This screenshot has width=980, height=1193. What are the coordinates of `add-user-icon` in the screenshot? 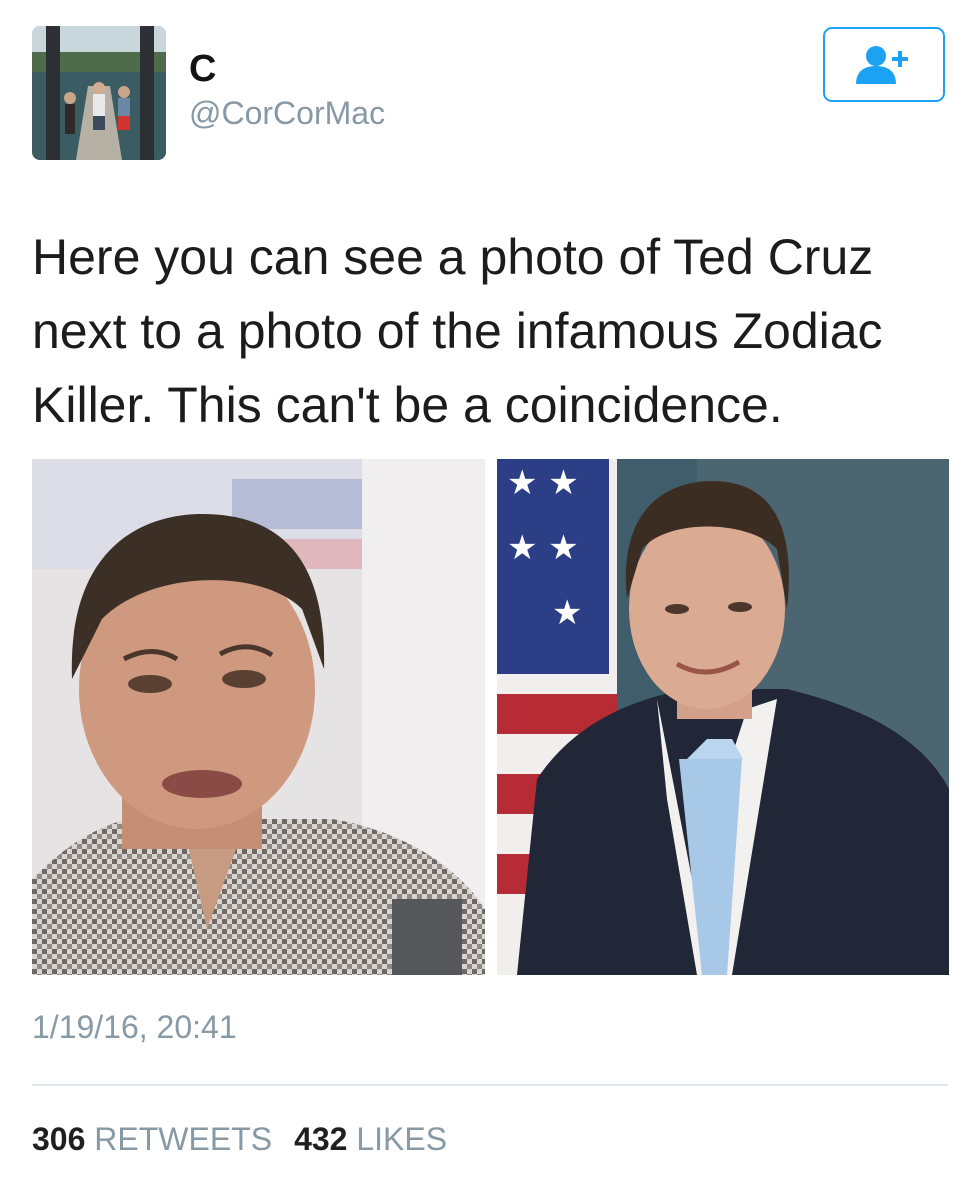 It's located at (882, 64).